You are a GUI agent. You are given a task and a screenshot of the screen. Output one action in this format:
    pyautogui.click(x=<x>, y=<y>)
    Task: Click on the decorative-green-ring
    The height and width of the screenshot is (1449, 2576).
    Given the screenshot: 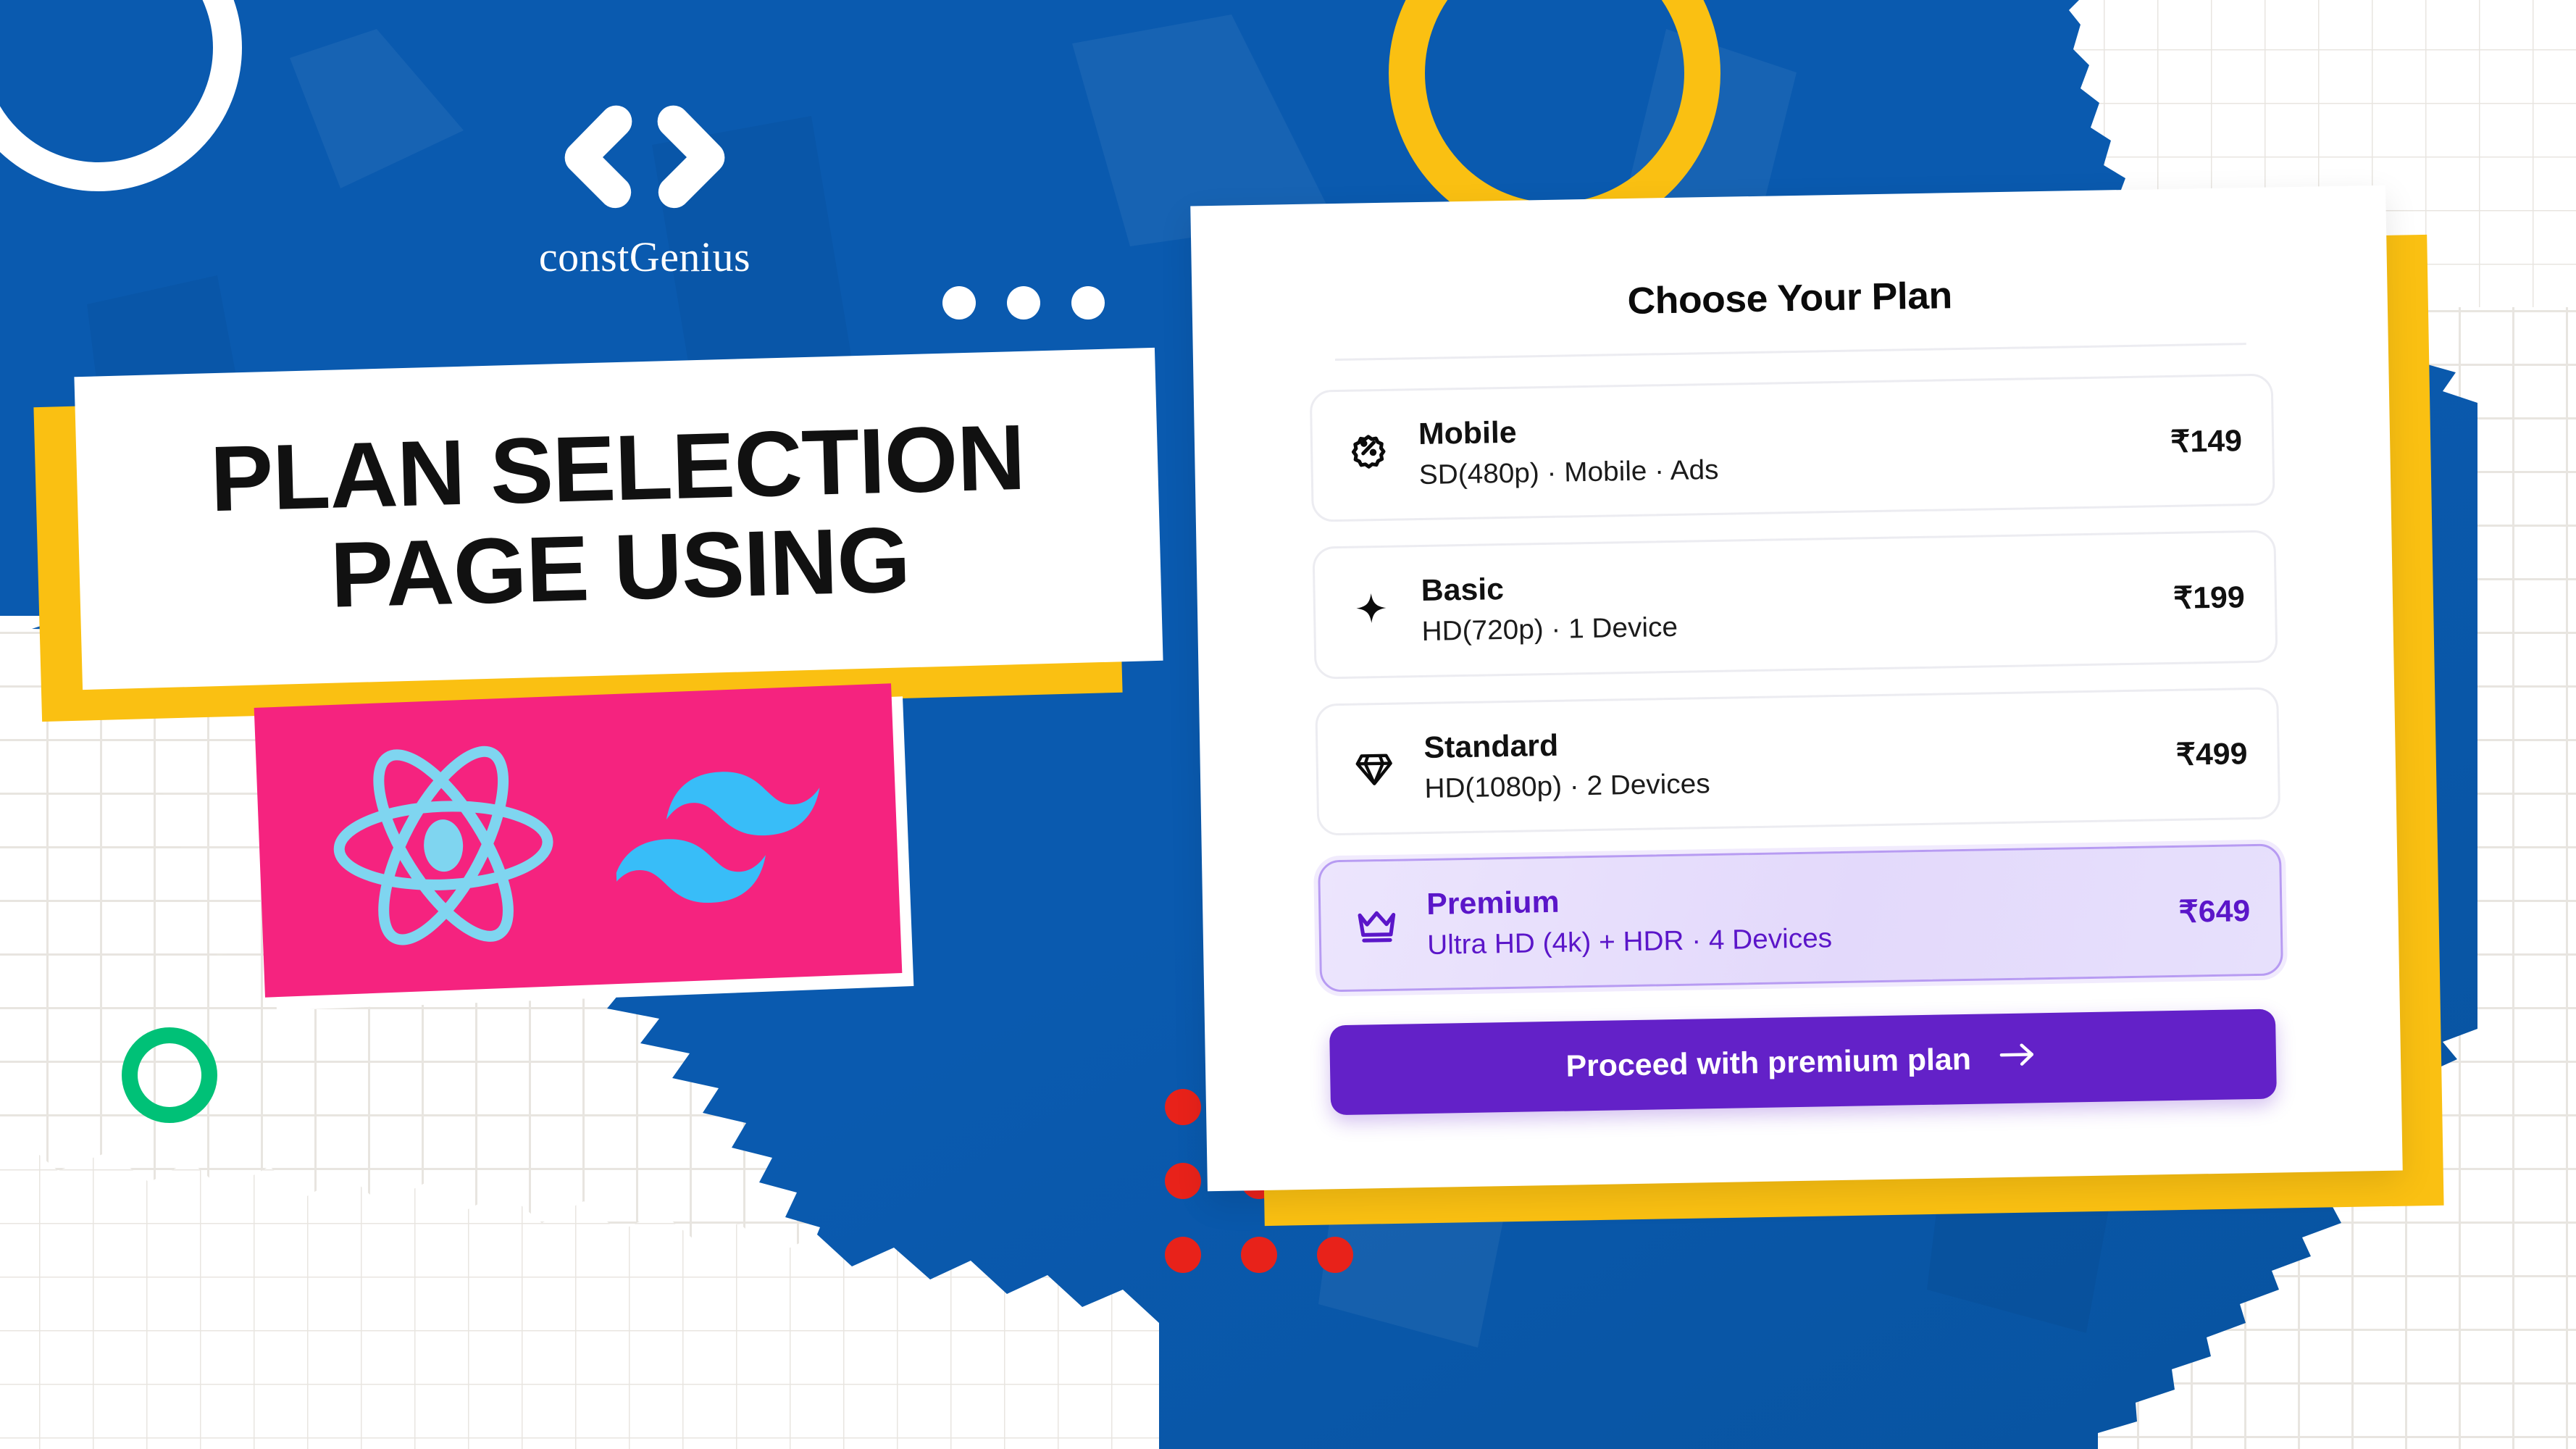 What is the action you would take?
    pyautogui.click(x=169, y=1075)
    